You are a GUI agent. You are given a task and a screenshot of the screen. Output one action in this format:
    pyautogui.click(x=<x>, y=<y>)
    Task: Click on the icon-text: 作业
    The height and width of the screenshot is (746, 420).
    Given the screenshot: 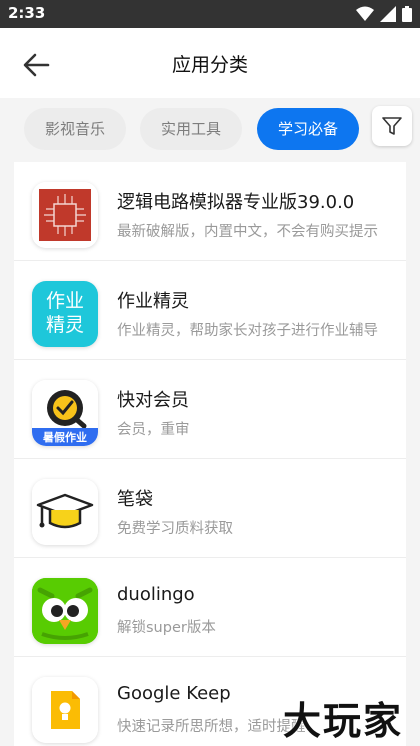 What is the action you would take?
    pyautogui.click(x=64, y=301)
    